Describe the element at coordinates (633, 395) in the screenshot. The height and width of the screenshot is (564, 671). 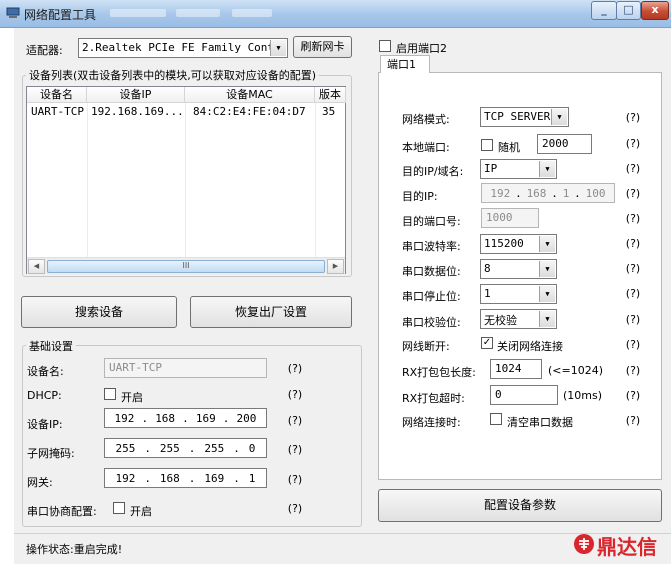
I see `help-rx-timeout: (?)` at that location.